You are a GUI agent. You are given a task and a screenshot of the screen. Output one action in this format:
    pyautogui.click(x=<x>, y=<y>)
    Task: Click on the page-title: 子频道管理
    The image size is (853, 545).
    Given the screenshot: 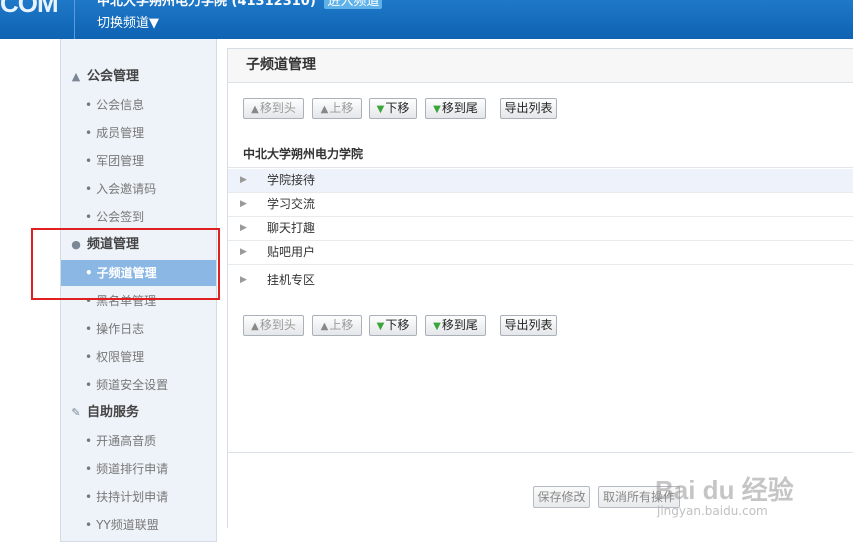 What is the action you would take?
    pyautogui.click(x=281, y=65)
    